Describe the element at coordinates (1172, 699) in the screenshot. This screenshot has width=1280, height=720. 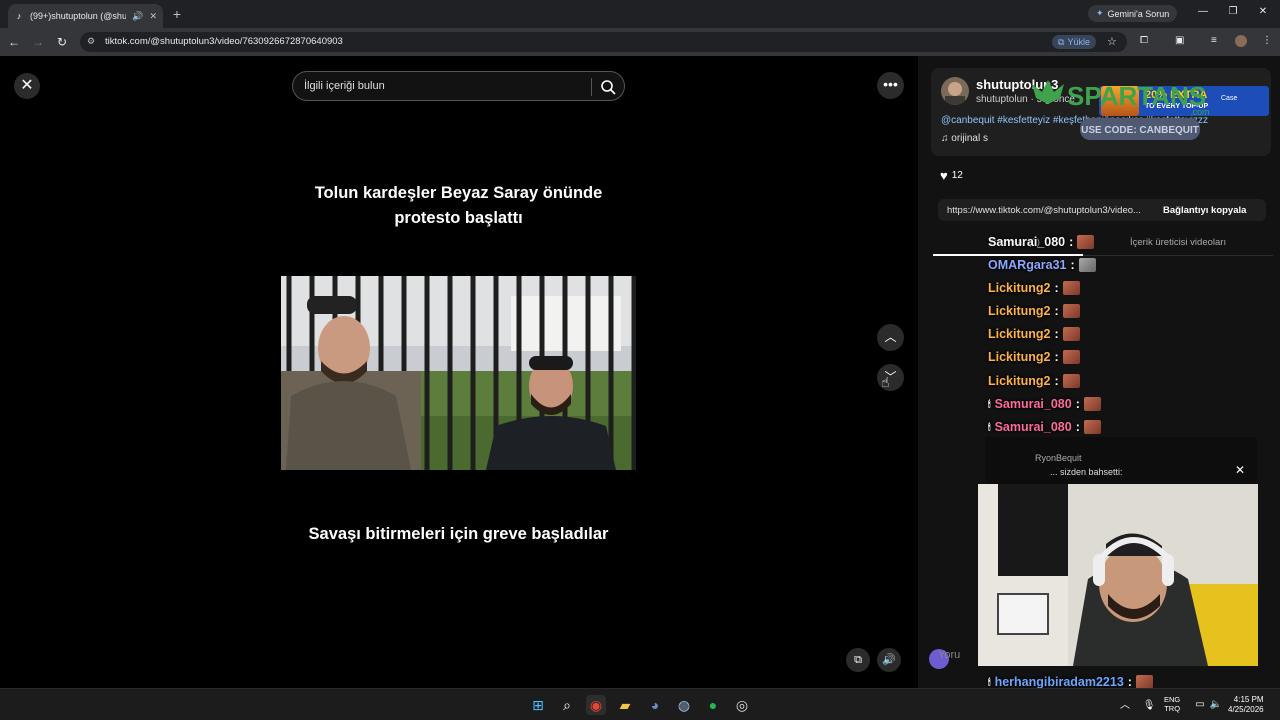
I see `lang-line1: ENG` at that location.